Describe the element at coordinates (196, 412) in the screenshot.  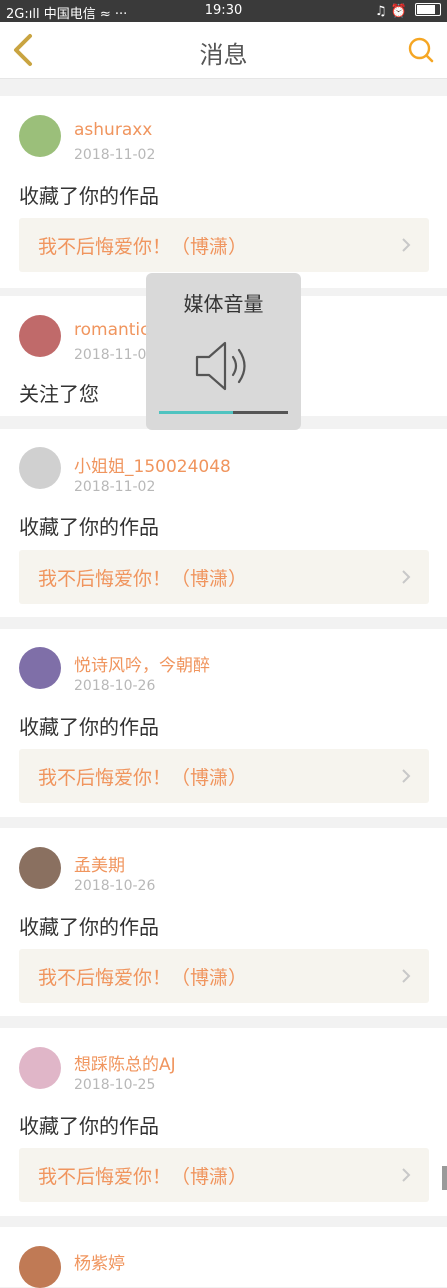
I see `volume-level-fill` at that location.